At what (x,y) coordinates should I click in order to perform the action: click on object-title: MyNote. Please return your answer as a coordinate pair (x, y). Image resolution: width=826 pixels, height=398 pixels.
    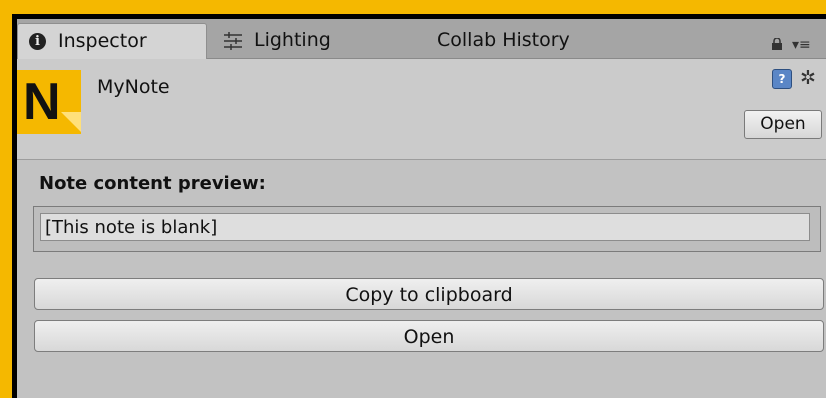
    Looking at the image, I should click on (133, 87).